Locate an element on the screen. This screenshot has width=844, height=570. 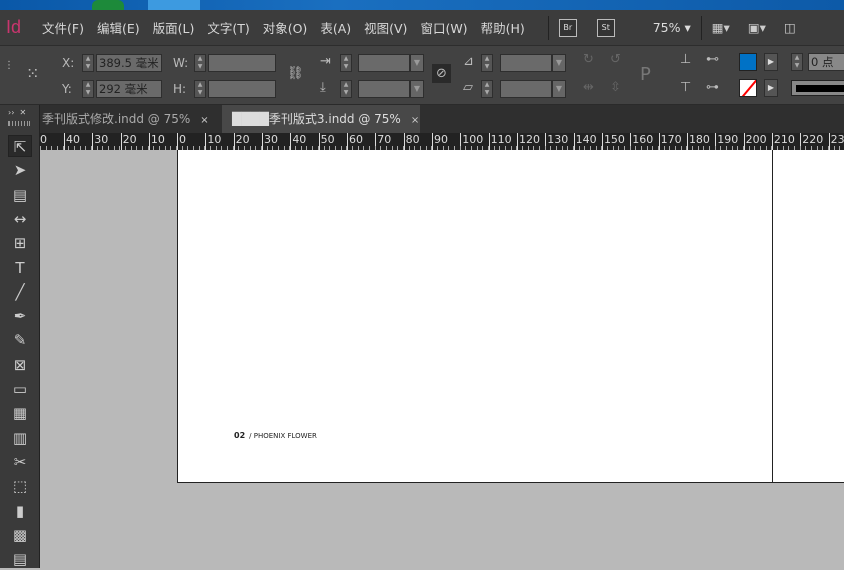
link-scale-icon: ⊘ is located at coordinates (441, 73).